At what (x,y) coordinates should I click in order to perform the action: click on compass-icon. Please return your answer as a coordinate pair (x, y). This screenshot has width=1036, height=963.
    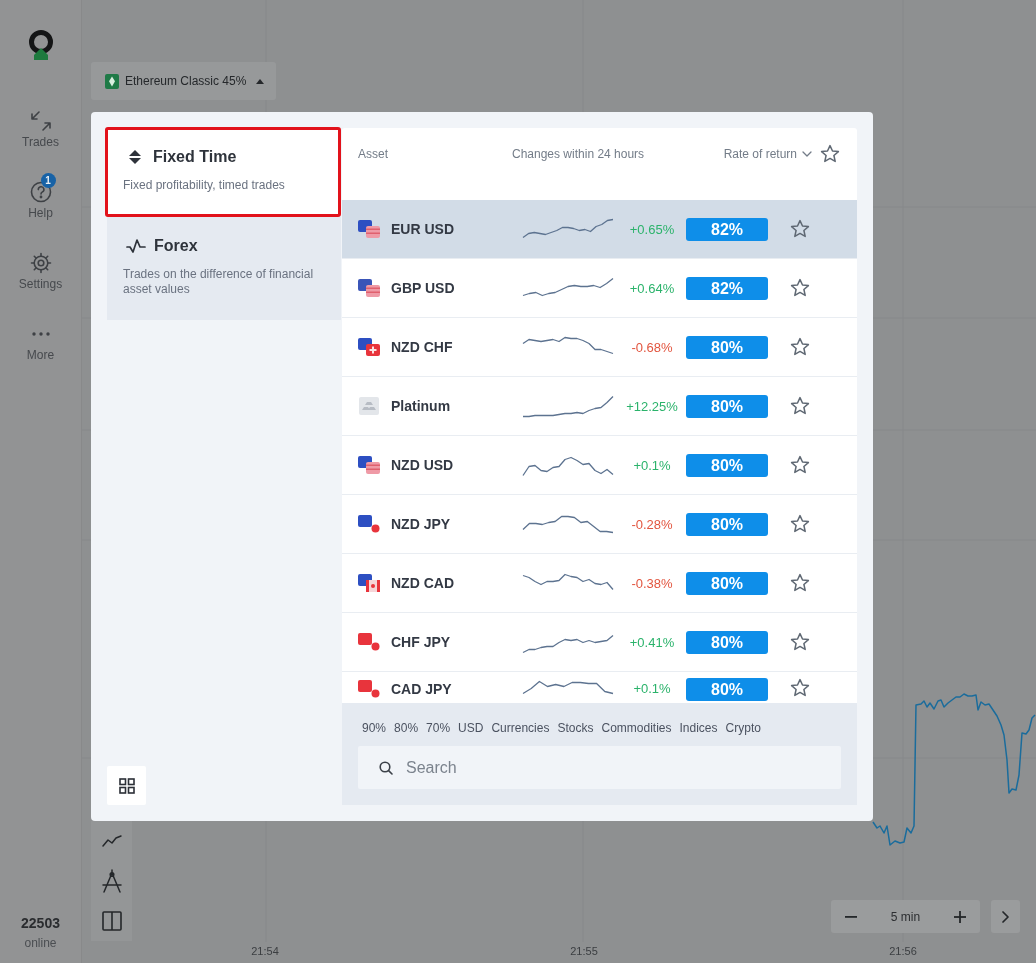
    Looking at the image, I should click on (111, 881).